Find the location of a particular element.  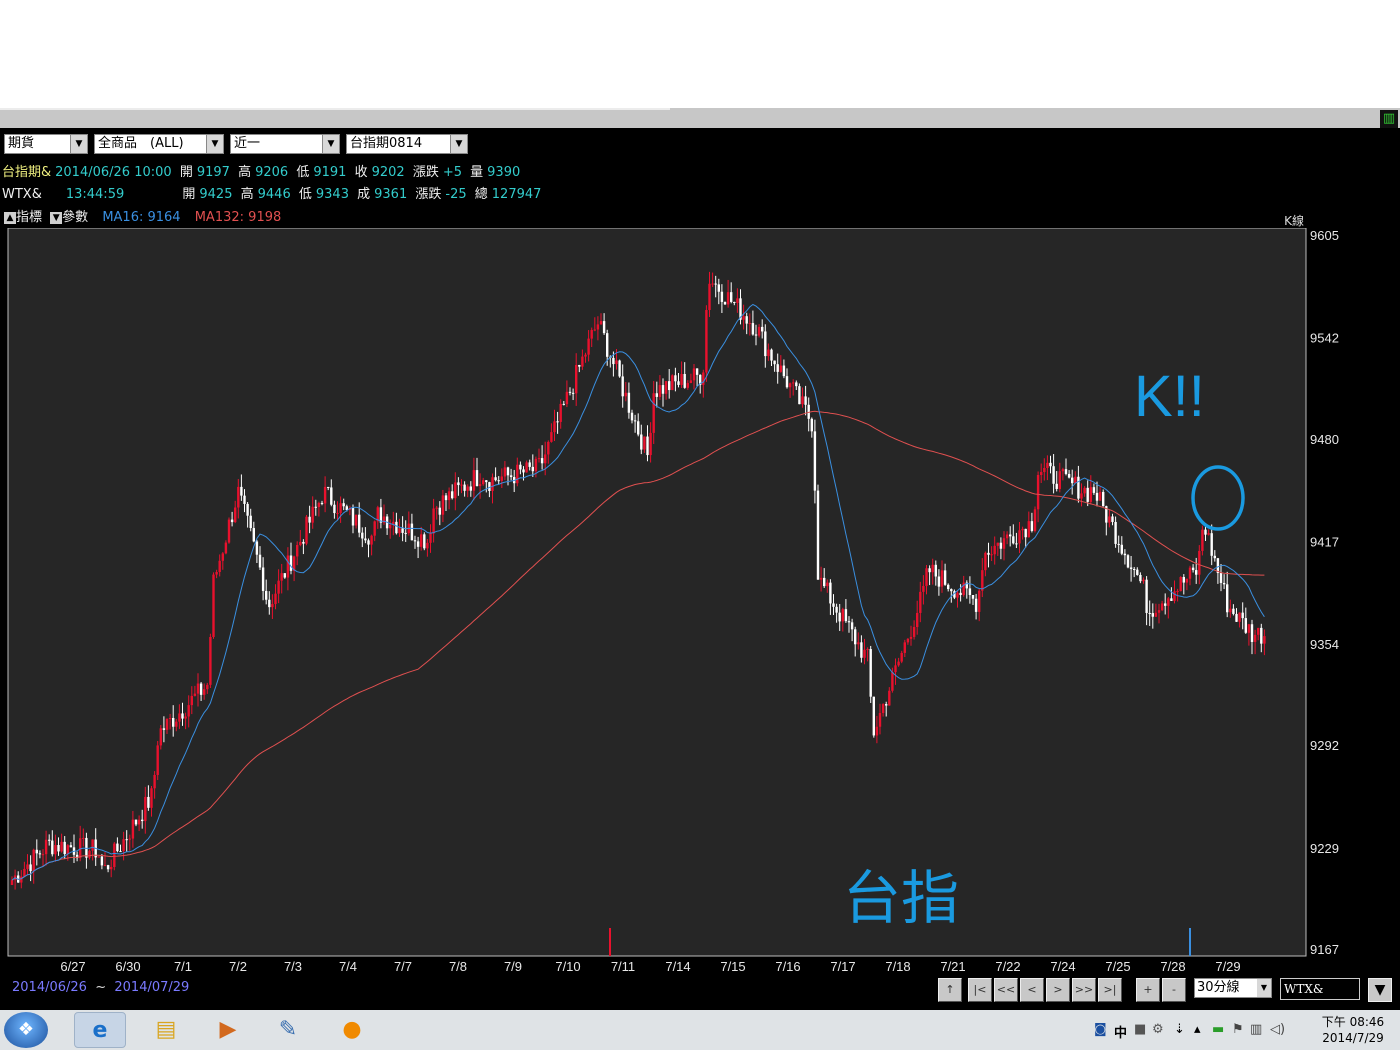

x-tick-label: 7/25 is located at coordinates (1117, 966).